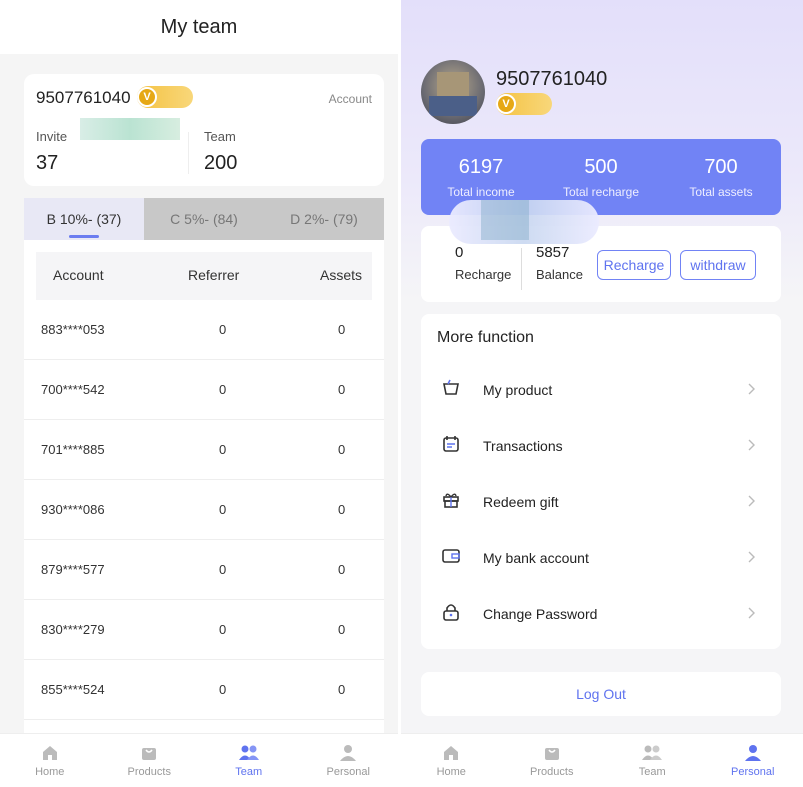 Image resolution: width=803 pixels, height=787 pixels. Describe the element at coordinates (601, 390) in the screenshot. I see `menu-my-product: My product` at that location.